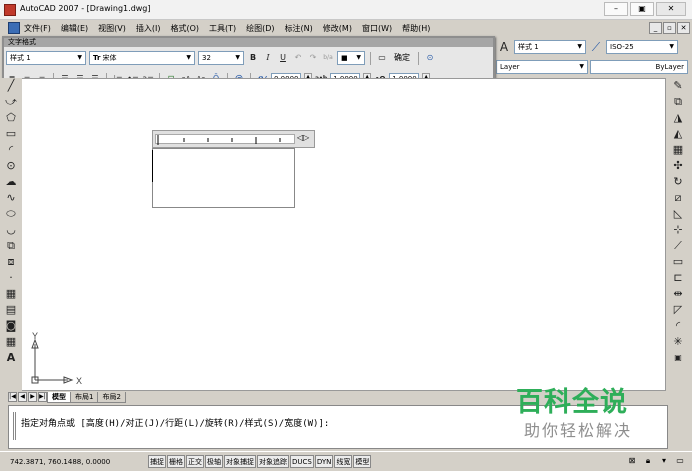 The width and height of the screenshot is (692, 471). Describe the element at coordinates (11, 309) in the screenshot. I see `gradient-icon: ▤` at that location.